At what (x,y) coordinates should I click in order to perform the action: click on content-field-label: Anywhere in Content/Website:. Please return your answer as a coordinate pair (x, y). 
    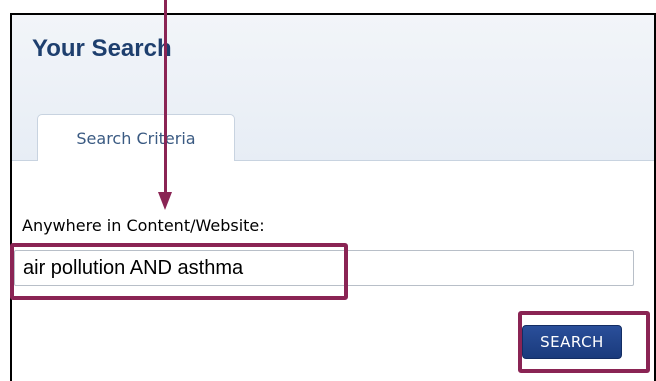
    Looking at the image, I should click on (143, 225).